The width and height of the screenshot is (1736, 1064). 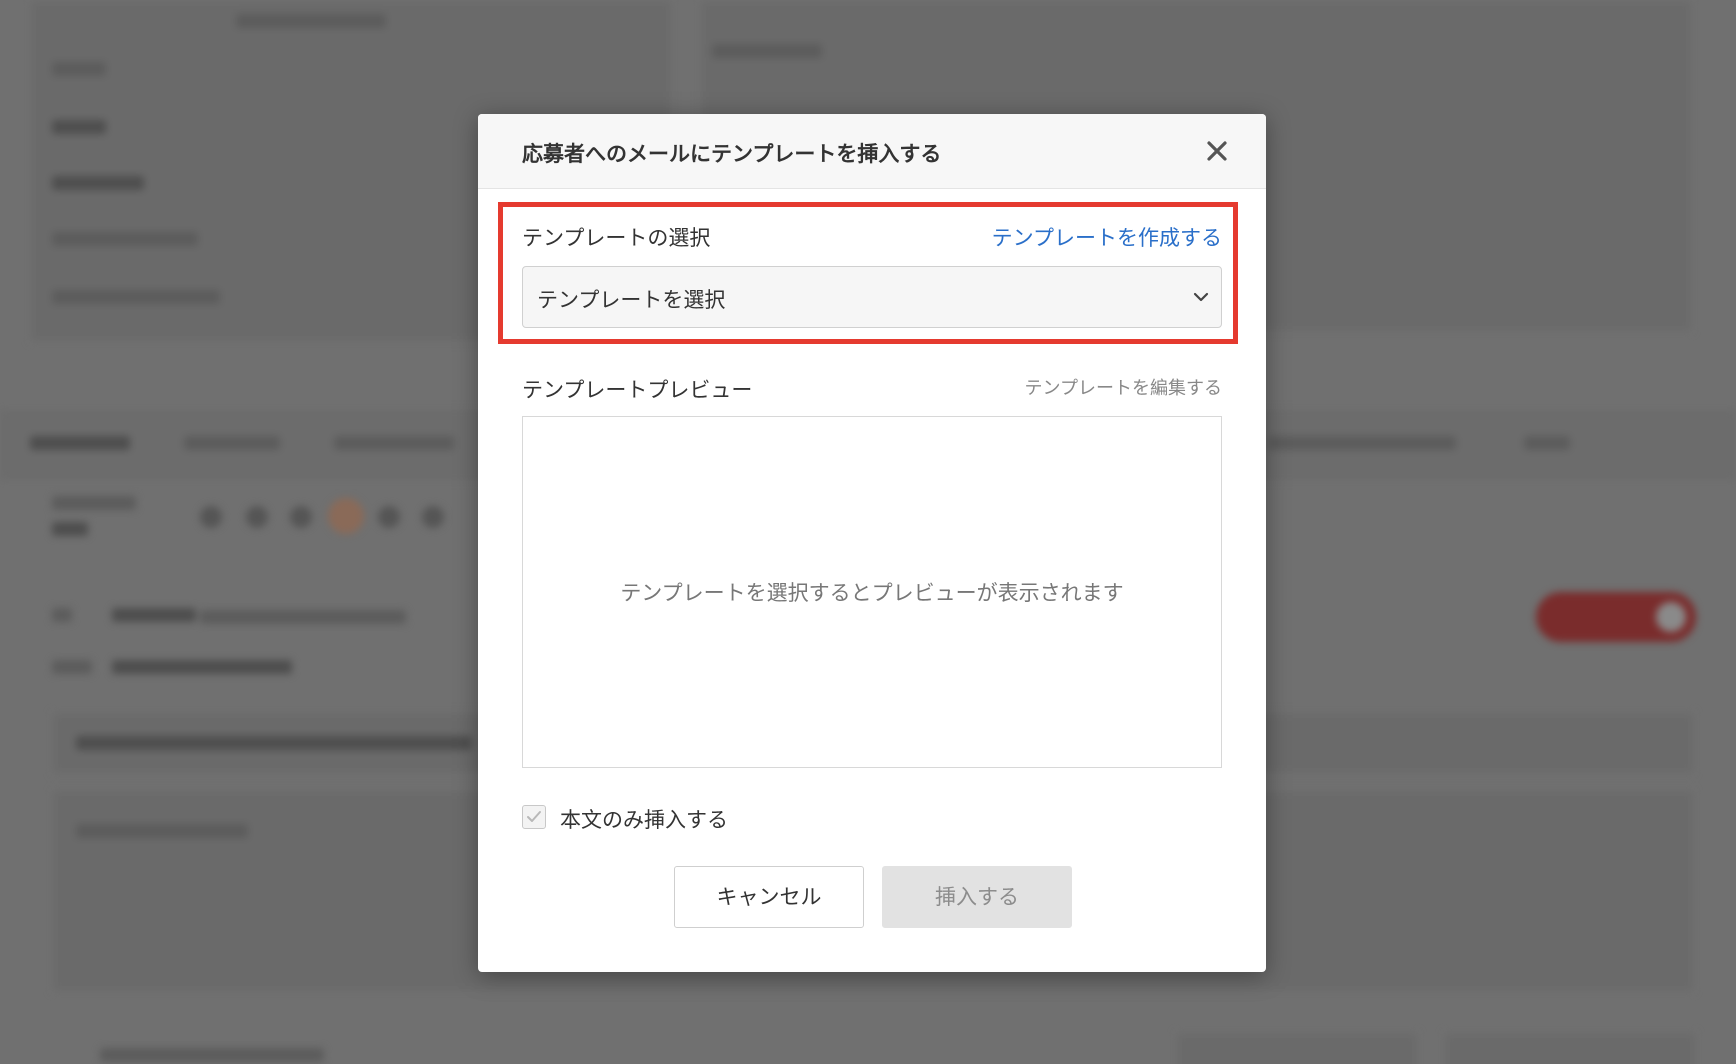 I want to click on template-select-value: テンプレートを選択, so click(x=631, y=300).